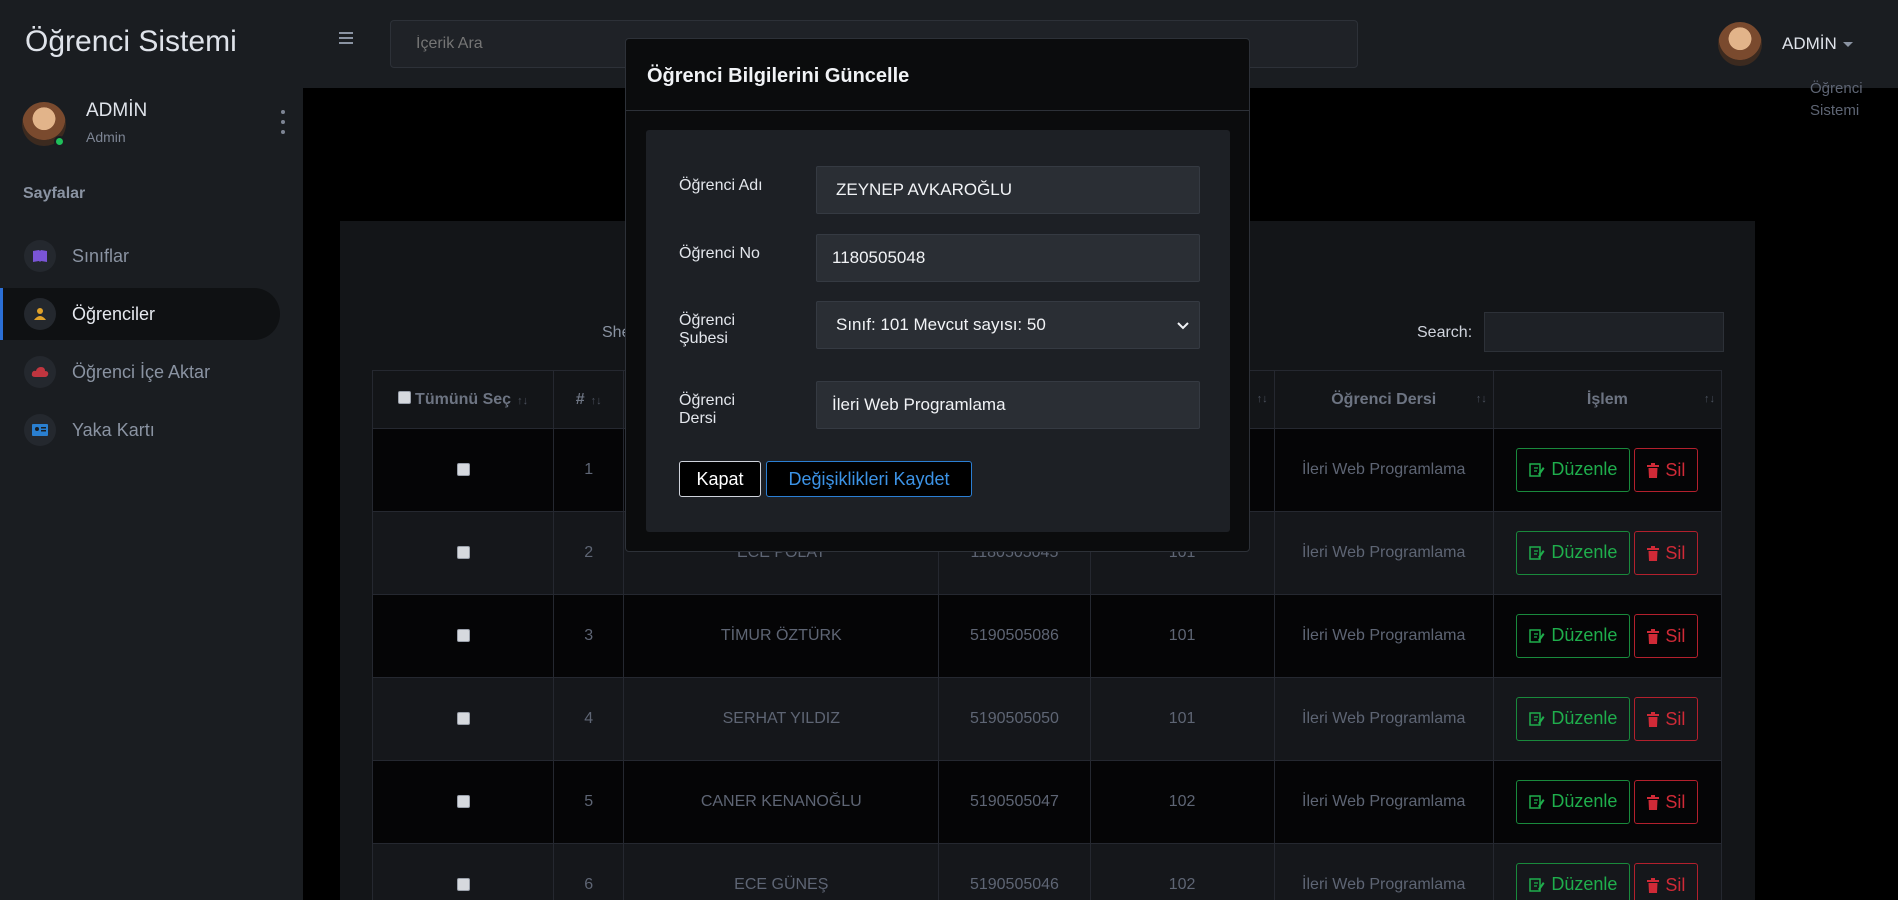 Image resolution: width=1898 pixels, height=900 pixels. Describe the element at coordinates (1014, 802) in the screenshot. I see `row-student-no: 5190505047` at that location.